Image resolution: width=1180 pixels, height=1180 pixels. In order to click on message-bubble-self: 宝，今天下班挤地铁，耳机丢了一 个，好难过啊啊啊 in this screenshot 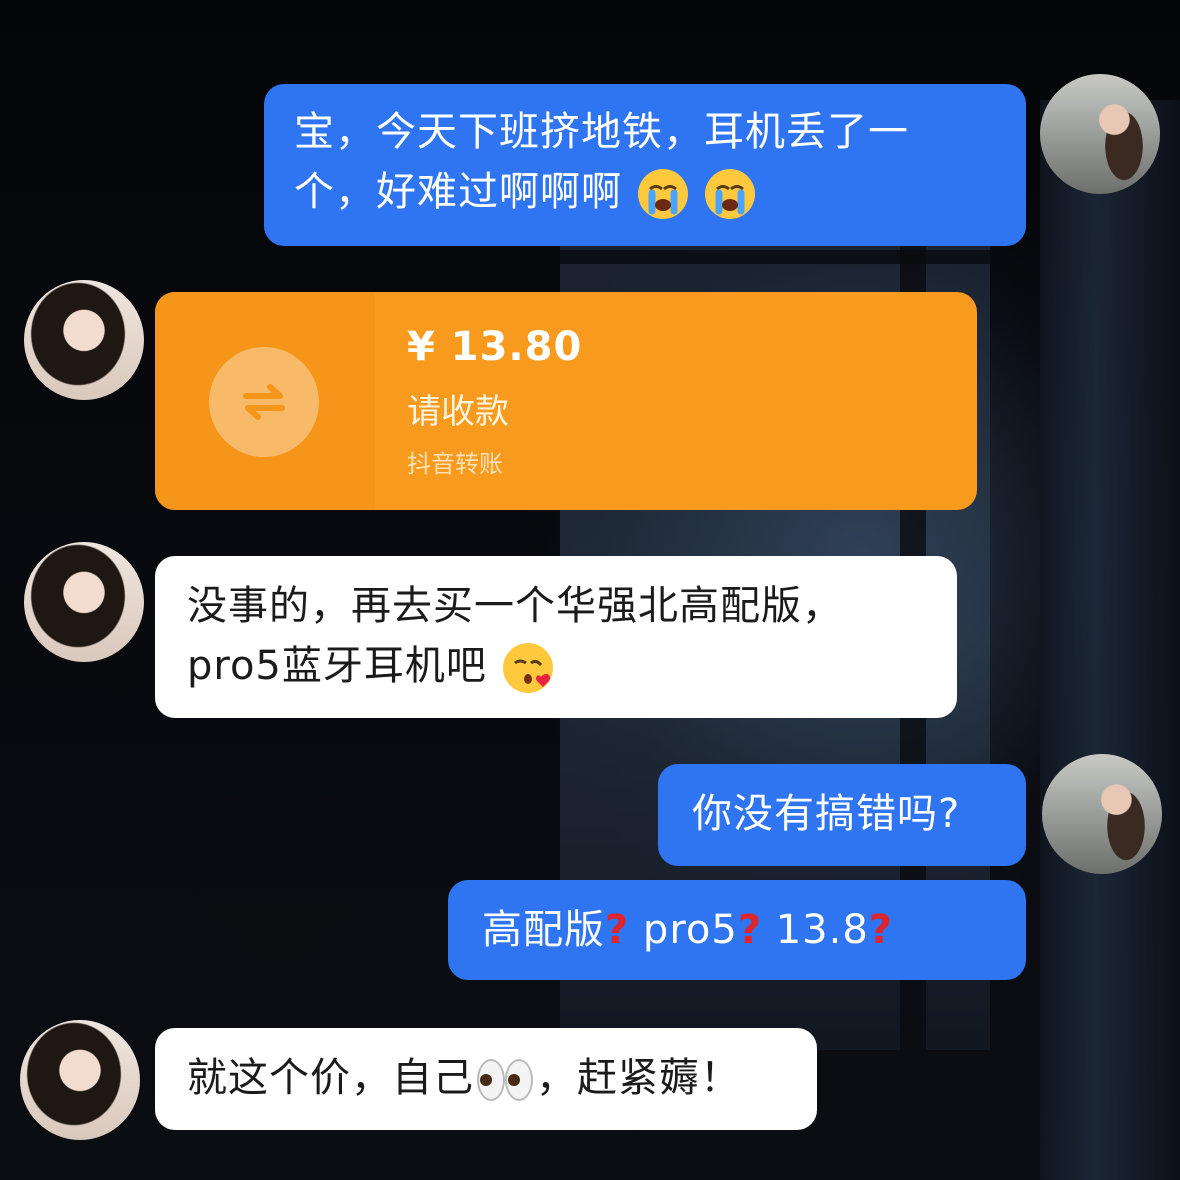, I will do `click(645, 165)`.